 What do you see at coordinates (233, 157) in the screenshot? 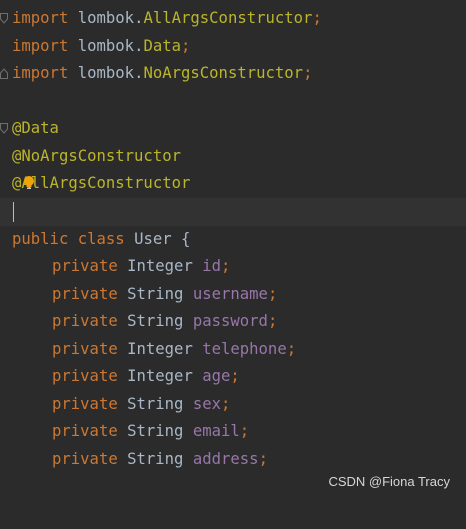
I see `code-line-annotation-noargs: @NoArgsConstructor` at bounding box center [233, 157].